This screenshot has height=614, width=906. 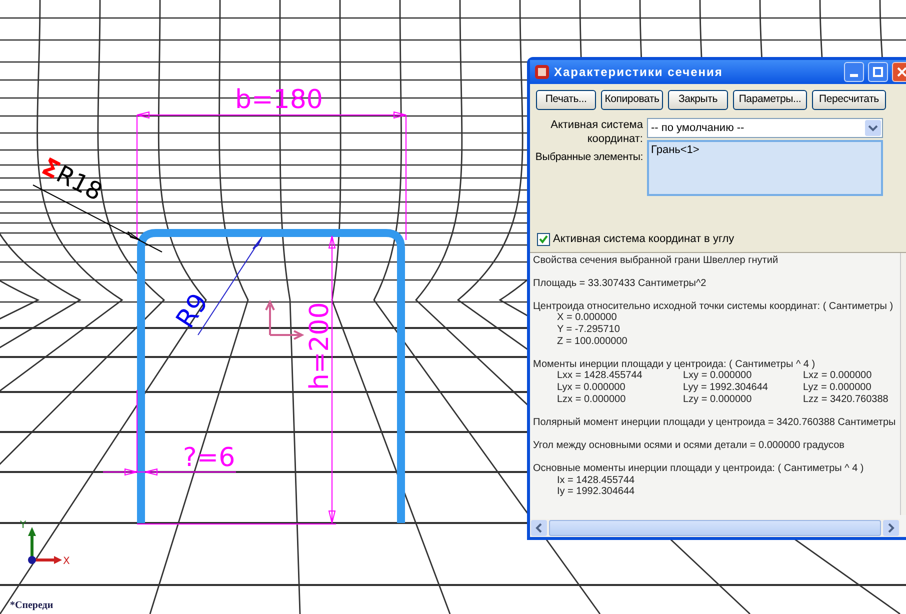 I want to click on report-value: Lyy = 1992.304644, so click(x=726, y=388).